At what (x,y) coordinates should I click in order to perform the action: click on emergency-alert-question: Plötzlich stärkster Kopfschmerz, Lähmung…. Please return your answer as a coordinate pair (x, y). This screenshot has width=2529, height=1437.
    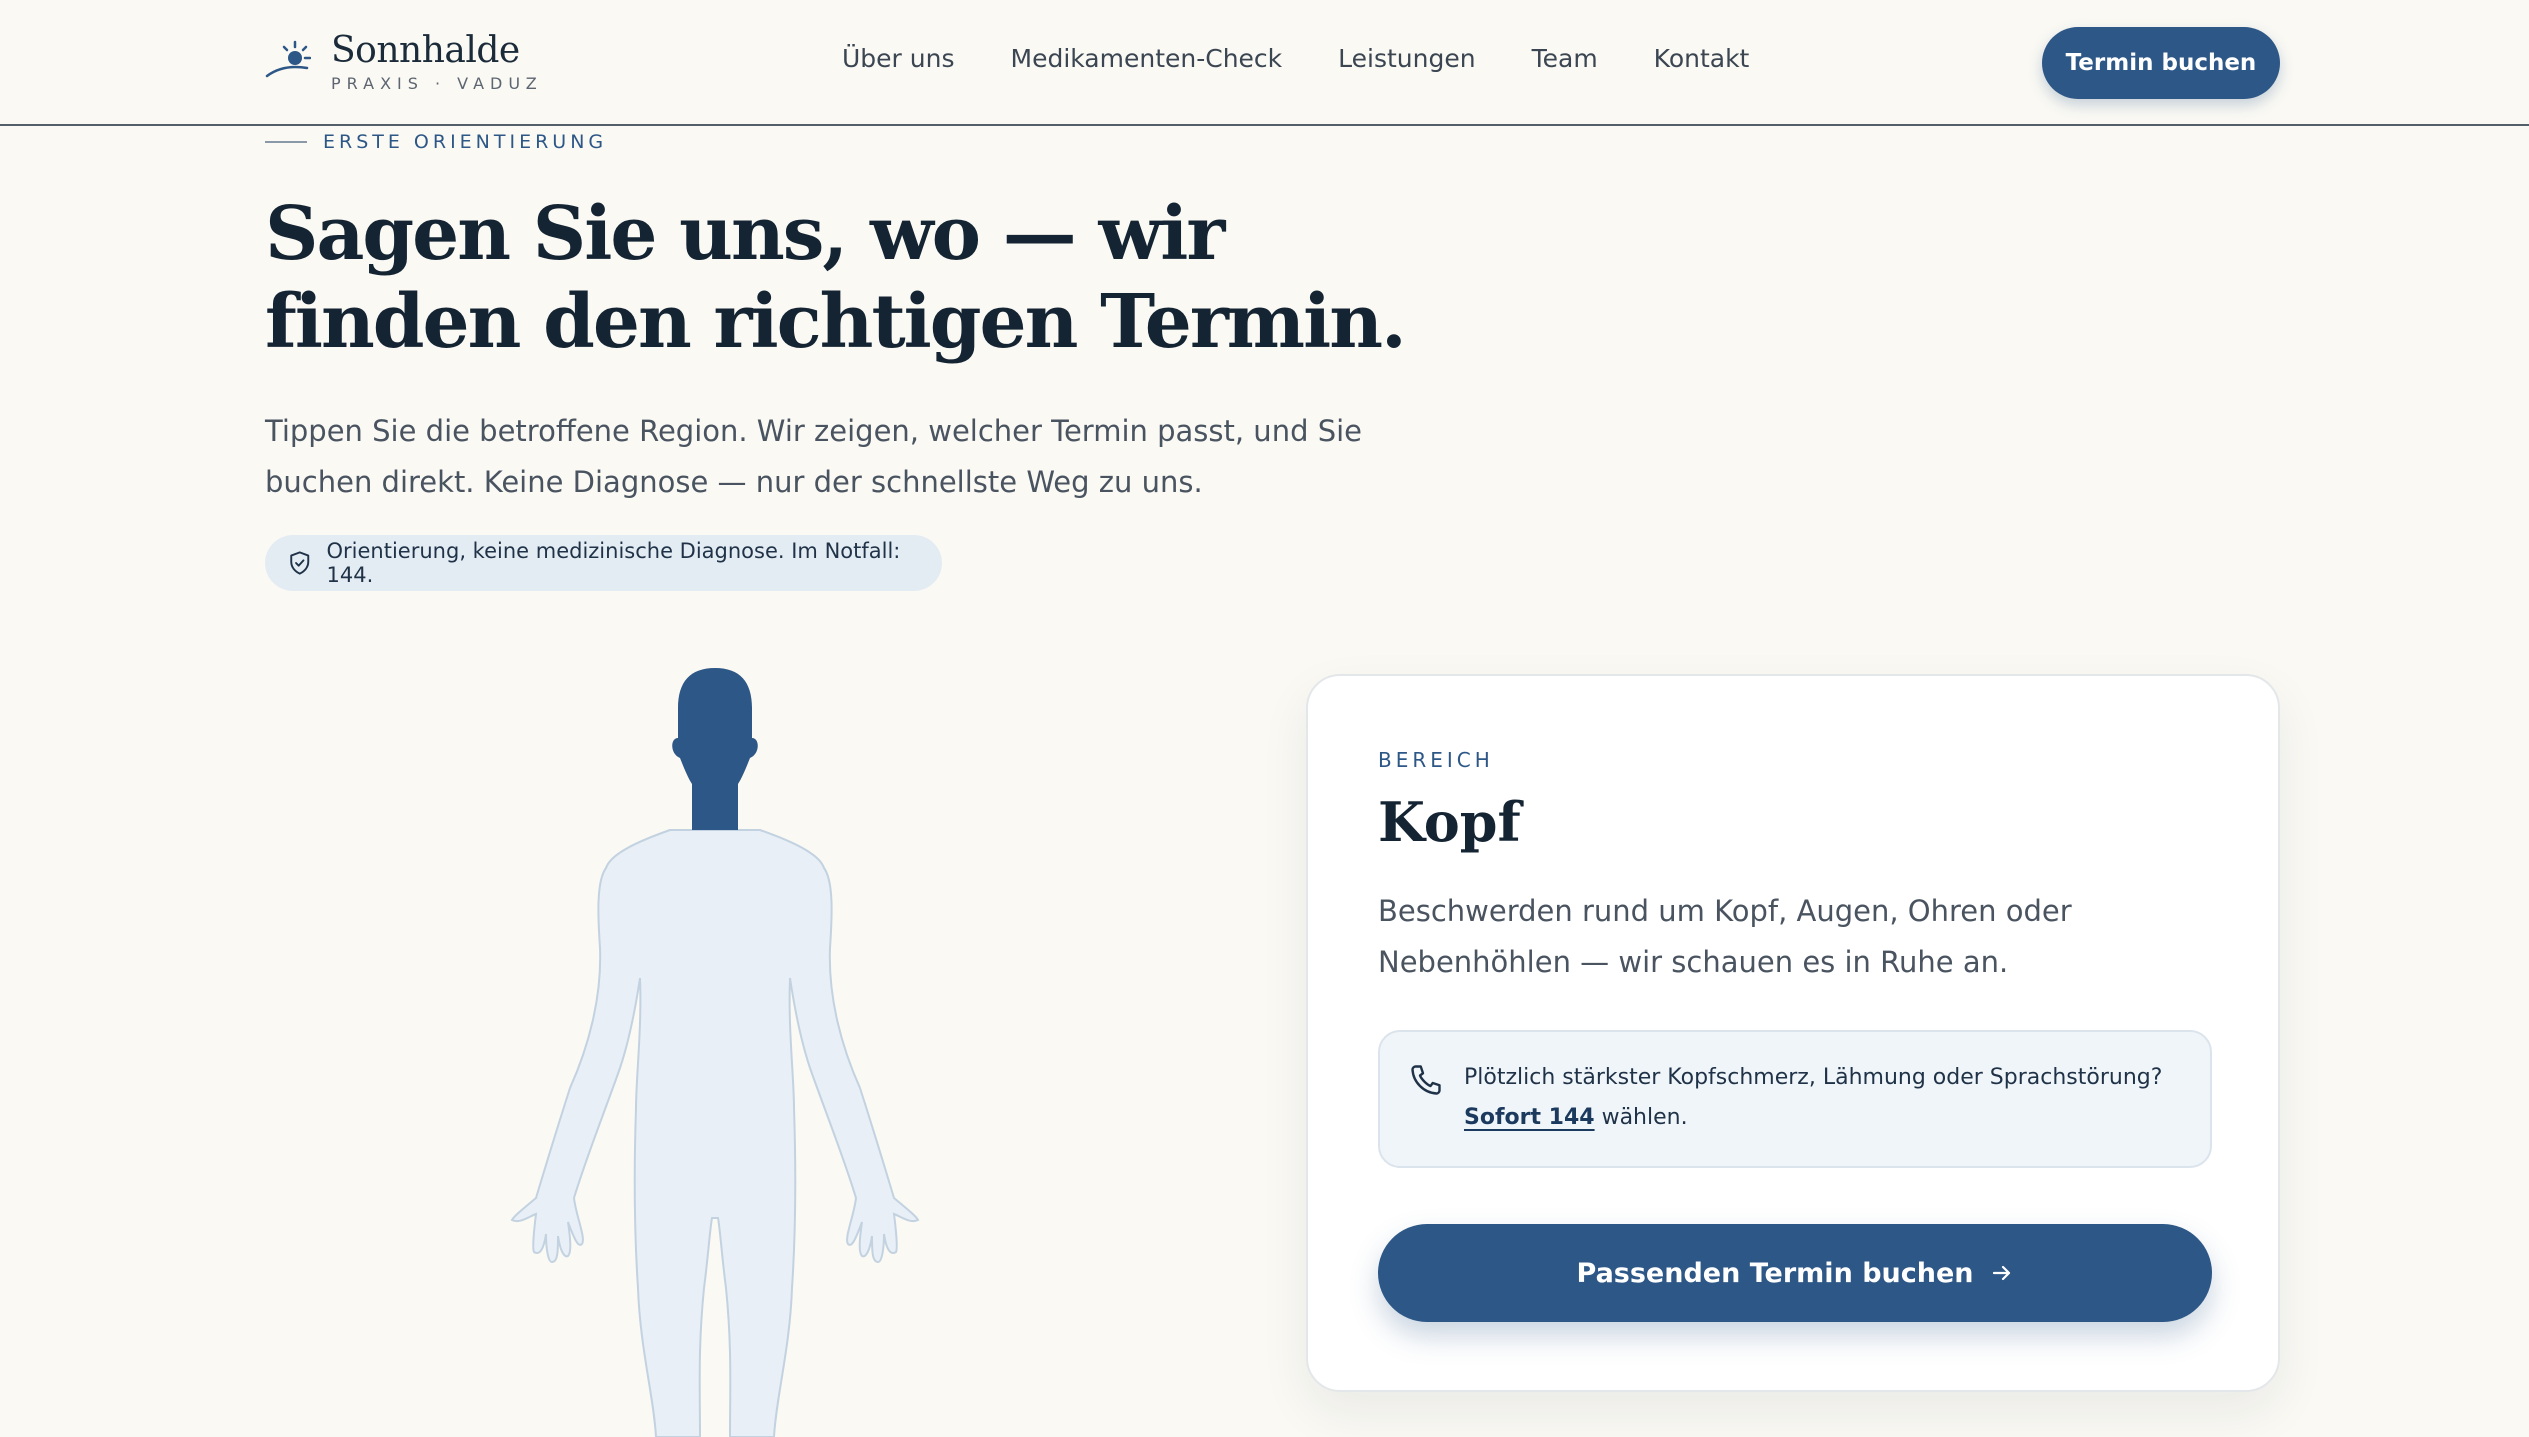
    Looking at the image, I should click on (1813, 1077).